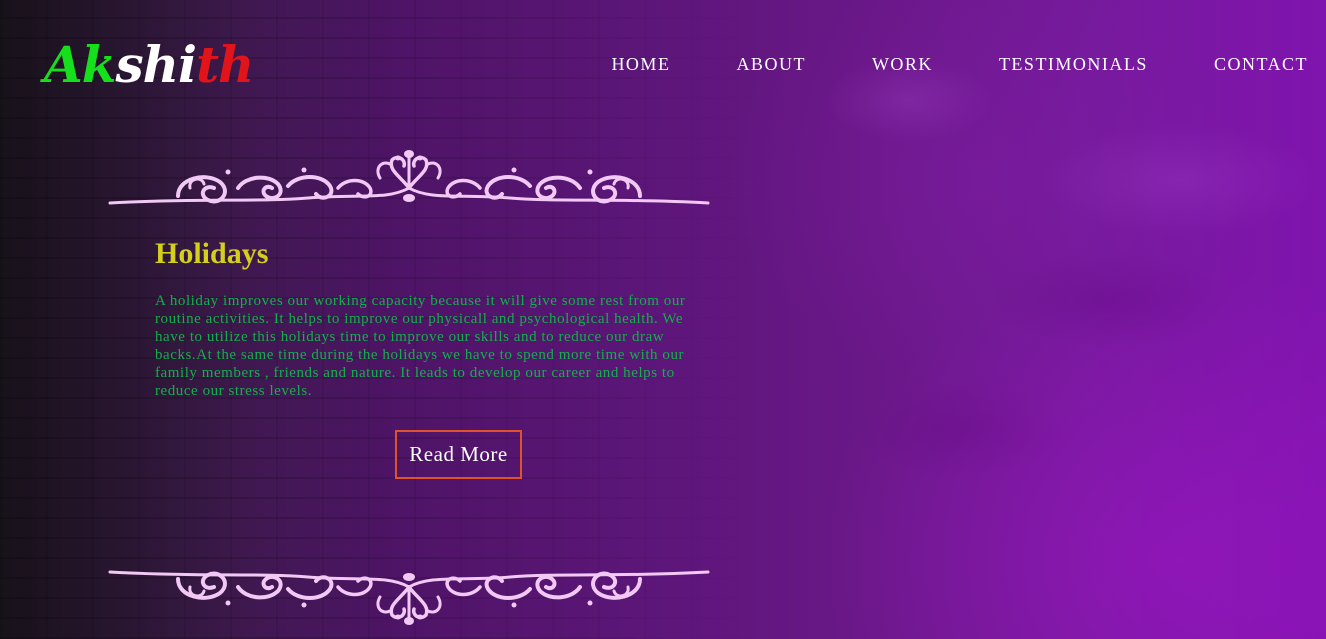 The image size is (1326, 639). What do you see at coordinates (771, 64) in the screenshot?
I see `nav-about: ABOUT` at bounding box center [771, 64].